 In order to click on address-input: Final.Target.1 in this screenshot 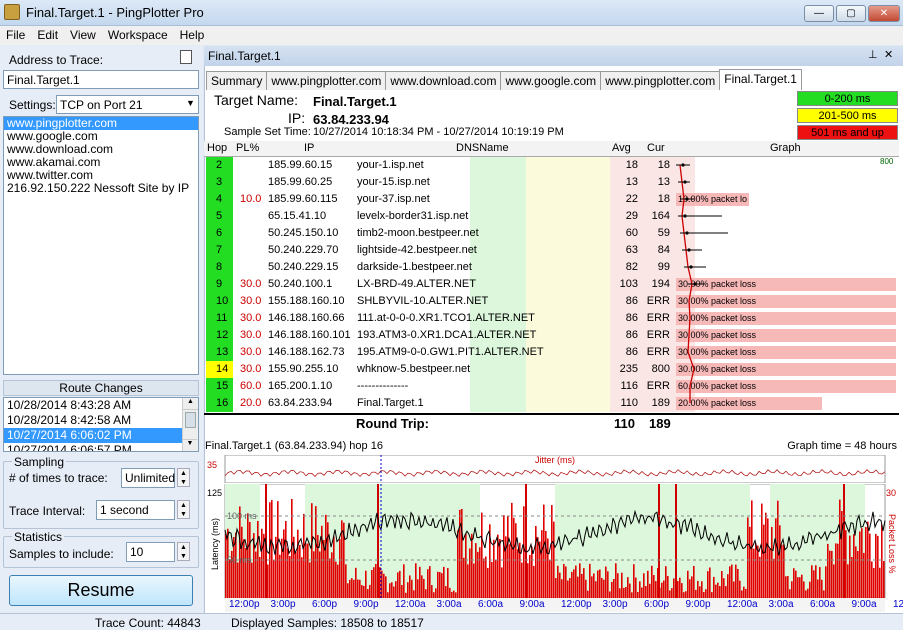, I will do `click(101, 79)`.